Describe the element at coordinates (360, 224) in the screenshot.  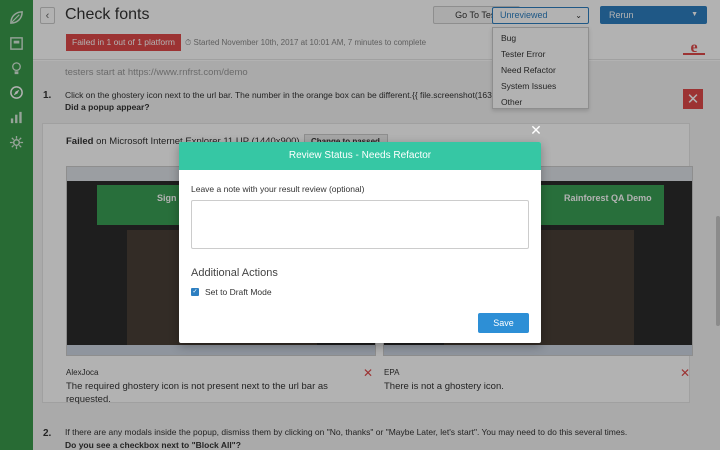
I see `review-note-input` at that location.